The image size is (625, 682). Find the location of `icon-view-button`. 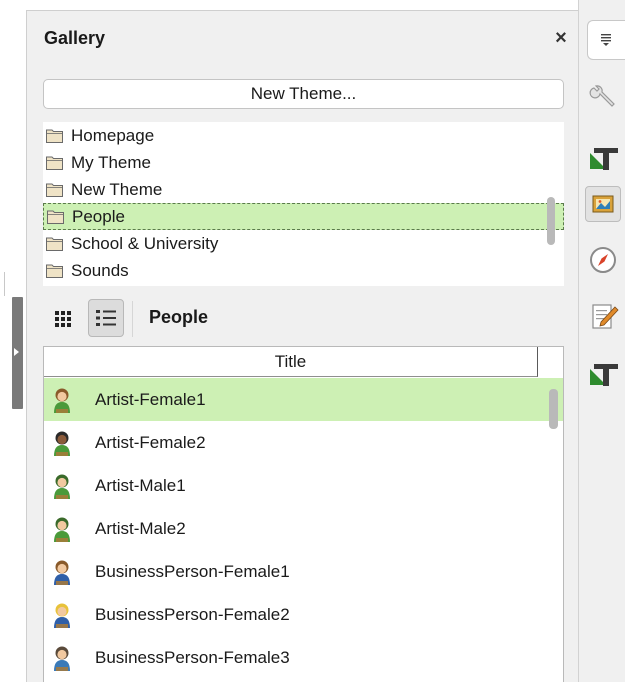

icon-view-button is located at coordinates (63, 319).